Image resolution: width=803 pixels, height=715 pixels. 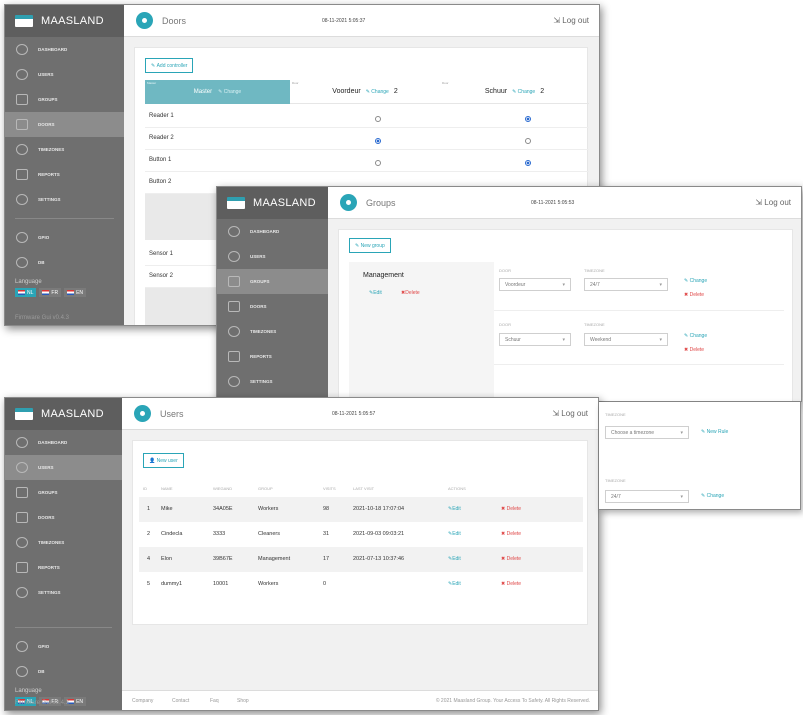 What do you see at coordinates (535, 339) in the screenshot?
I see `door-select: Schuur` at bounding box center [535, 339].